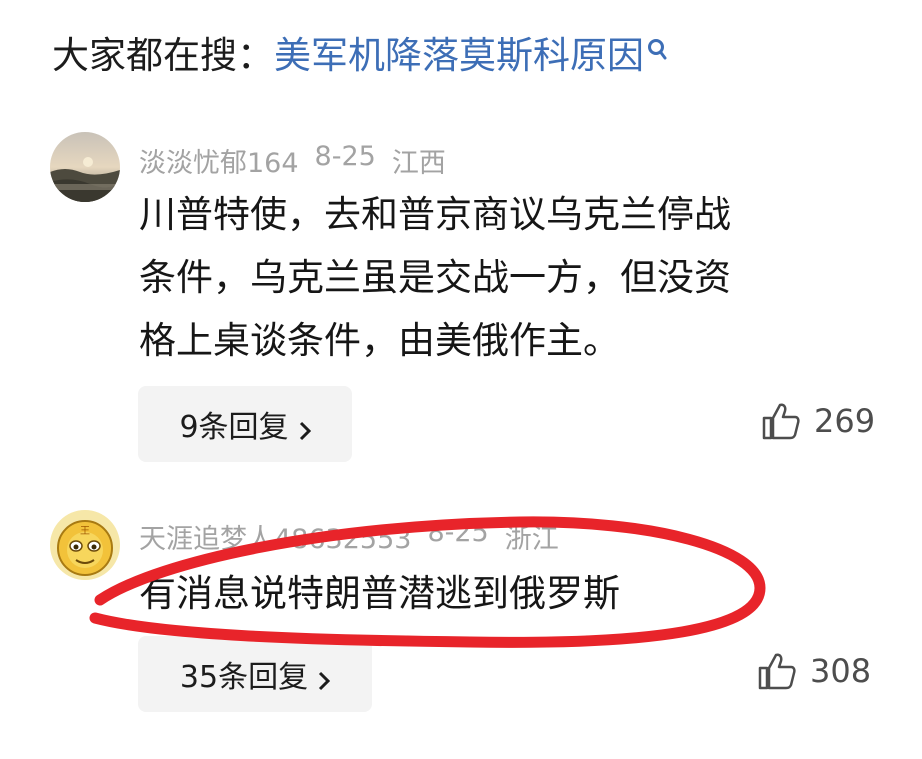  Describe the element at coordinates (219, 160) in the screenshot. I see `username: 淡淡忧郁164` at that location.